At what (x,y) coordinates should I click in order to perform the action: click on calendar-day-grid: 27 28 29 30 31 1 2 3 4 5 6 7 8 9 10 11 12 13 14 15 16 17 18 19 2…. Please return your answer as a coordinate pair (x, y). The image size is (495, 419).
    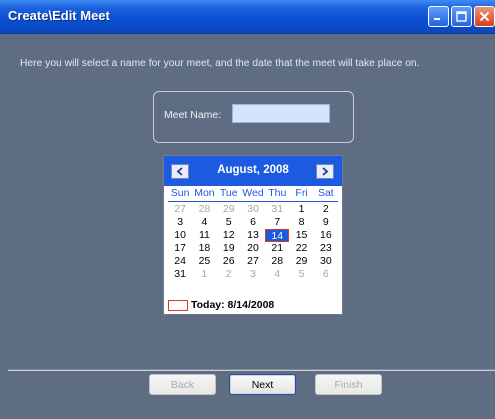
    Looking at the image, I should click on (253, 242).